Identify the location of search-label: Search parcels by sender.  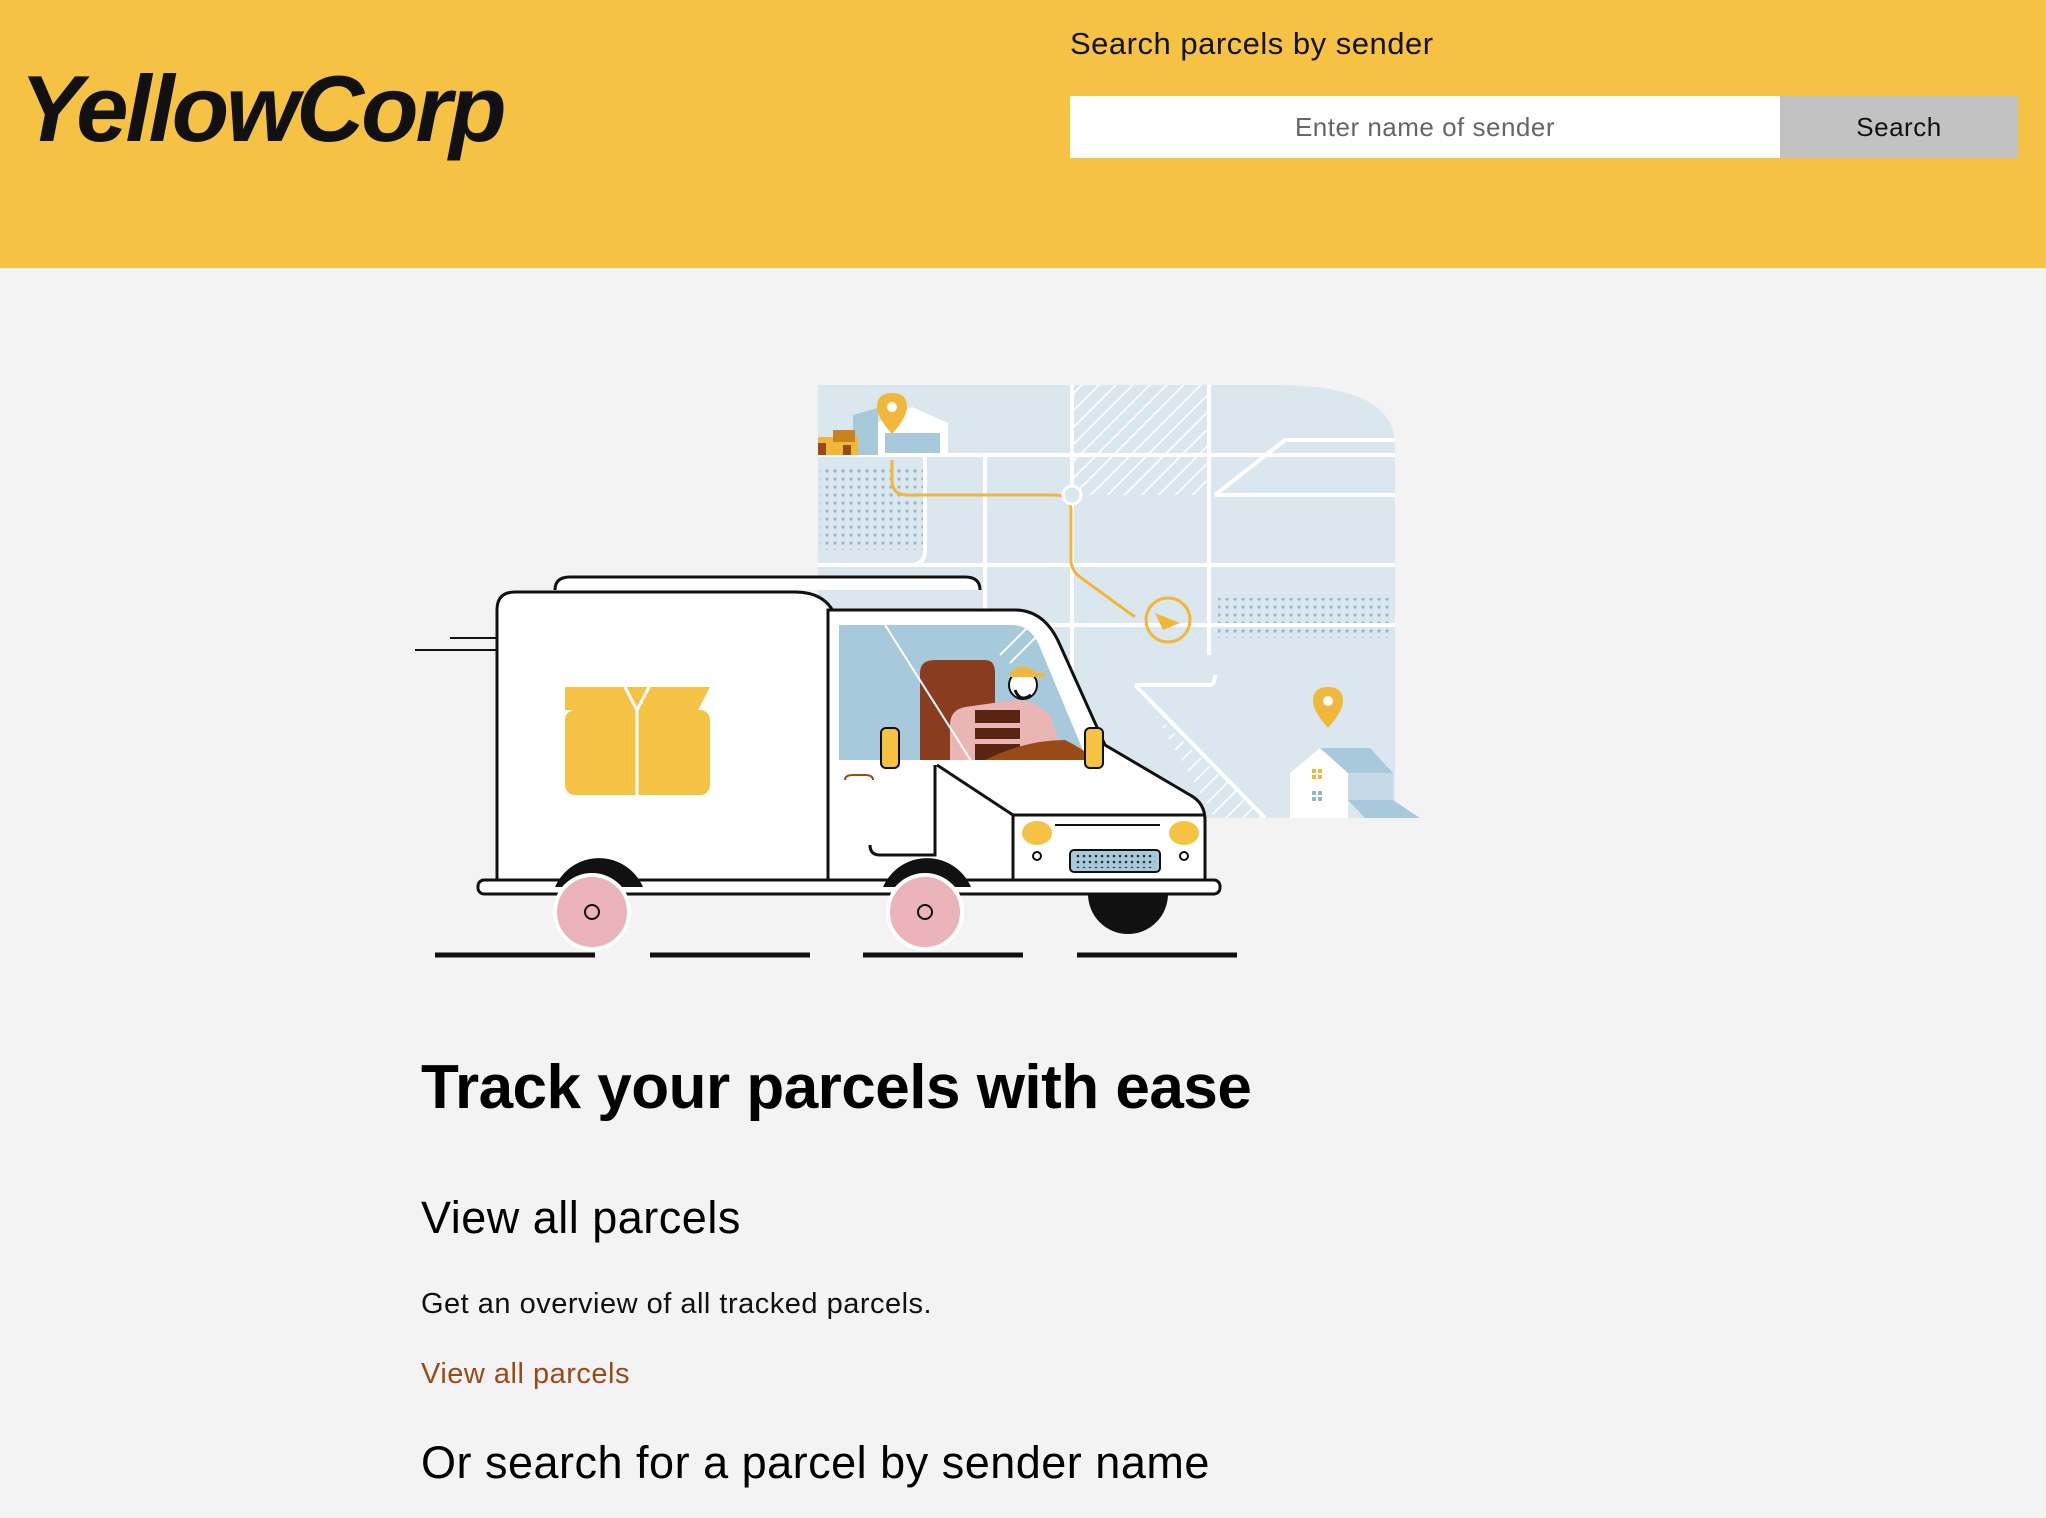
(1252, 43).